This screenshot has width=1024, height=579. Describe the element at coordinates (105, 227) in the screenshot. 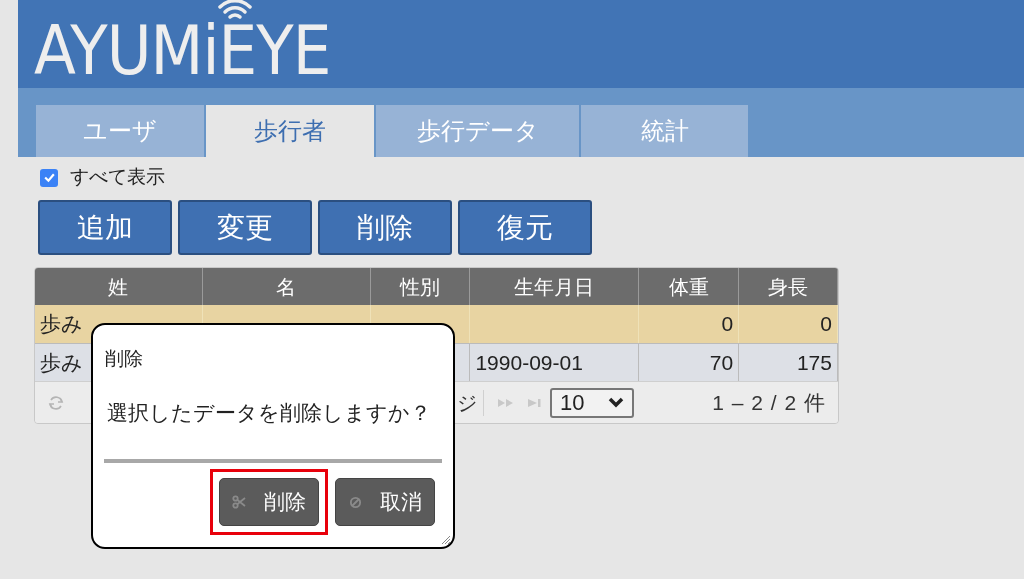

I see `toolbar-button: 追加` at that location.